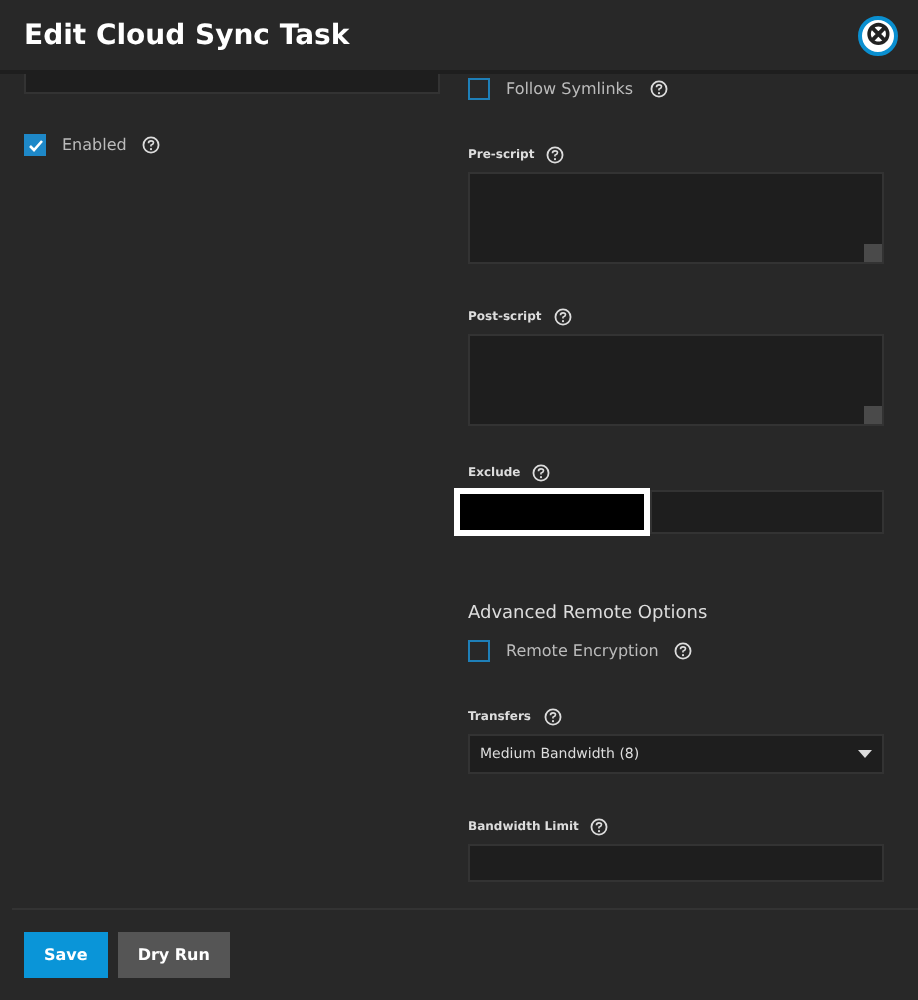 This screenshot has height=1000, width=918. What do you see at coordinates (865, 754) in the screenshot?
I see `dropdown-arrow-icon` at bounding box center [865, 754].